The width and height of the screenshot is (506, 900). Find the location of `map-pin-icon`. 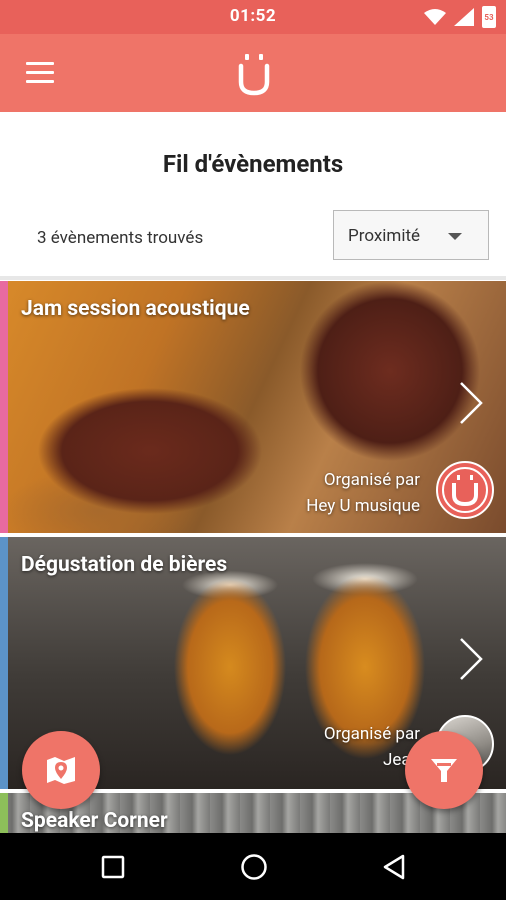

map-pin-icon is located at coordinates (61, 770).